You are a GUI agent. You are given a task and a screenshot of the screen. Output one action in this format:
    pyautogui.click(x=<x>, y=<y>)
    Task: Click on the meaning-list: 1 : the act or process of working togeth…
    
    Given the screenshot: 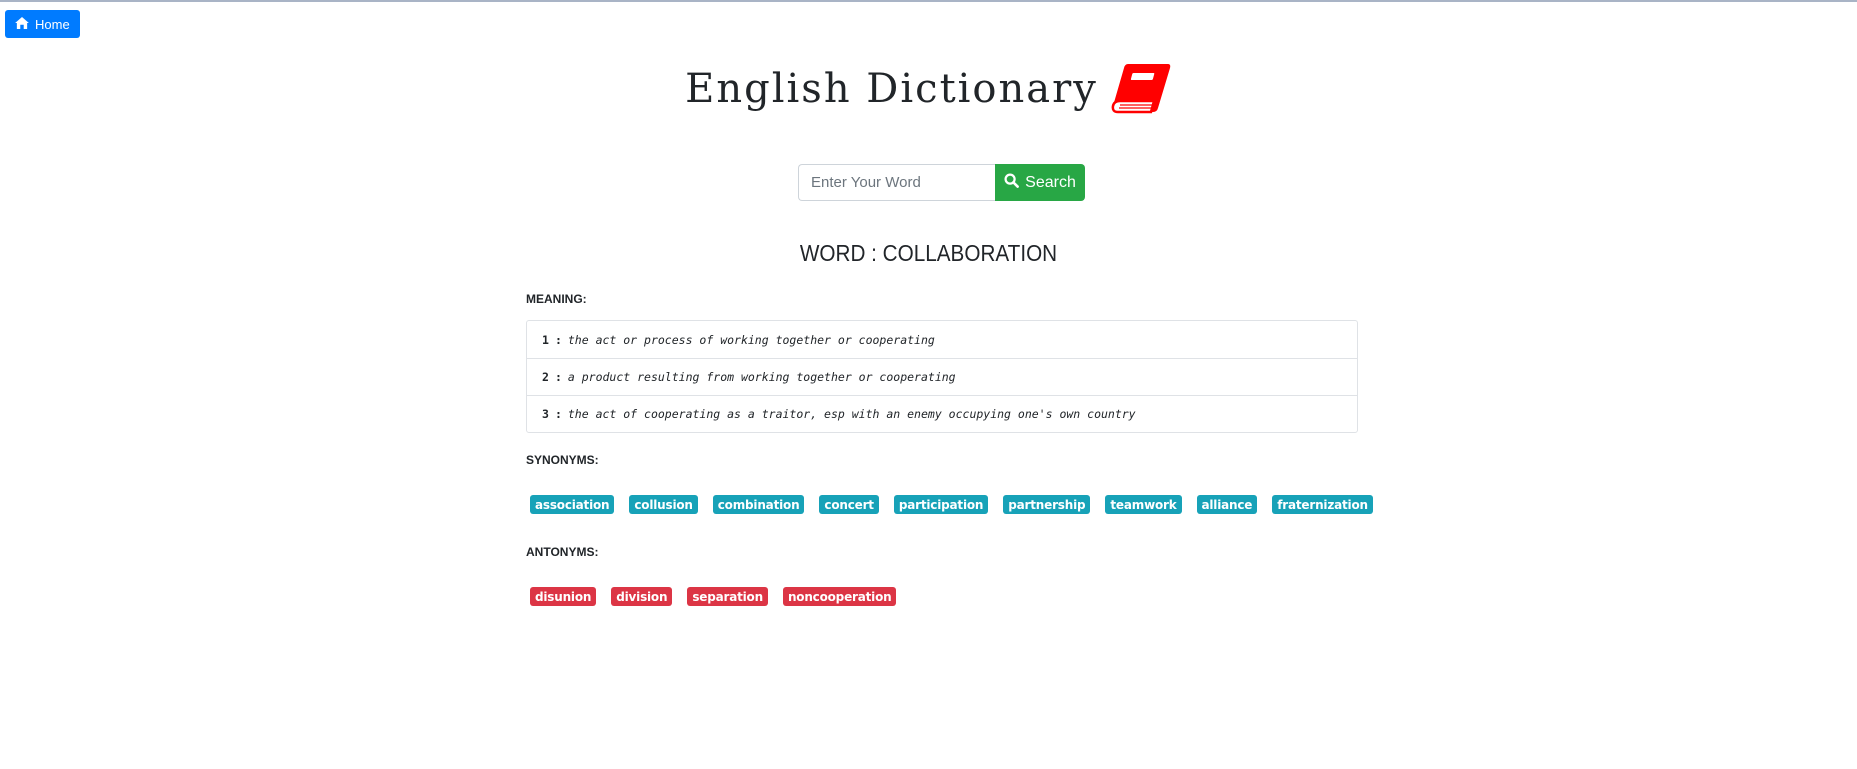 What is the action you would take?
    pyautogui.click(x=942, y=376)
    